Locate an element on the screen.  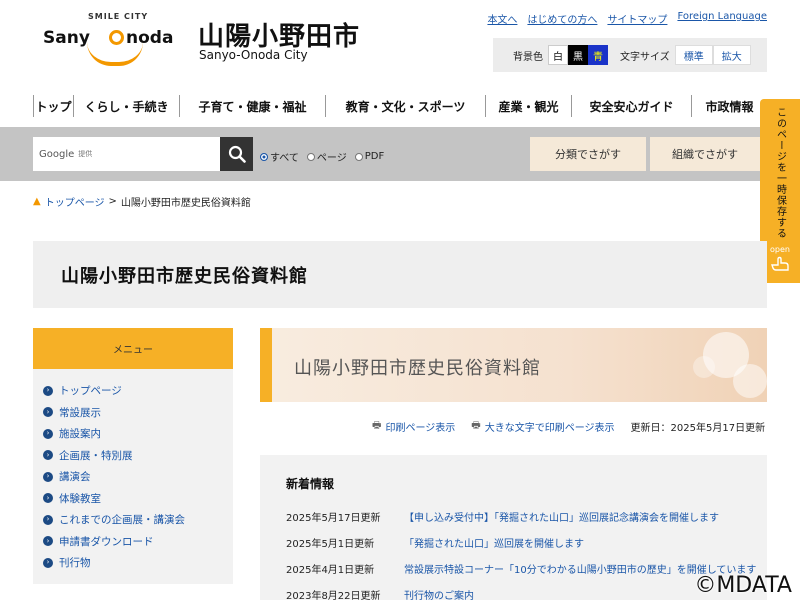
menu-link-download: 申請書ダウンロード is located at coordinates (106, 541).